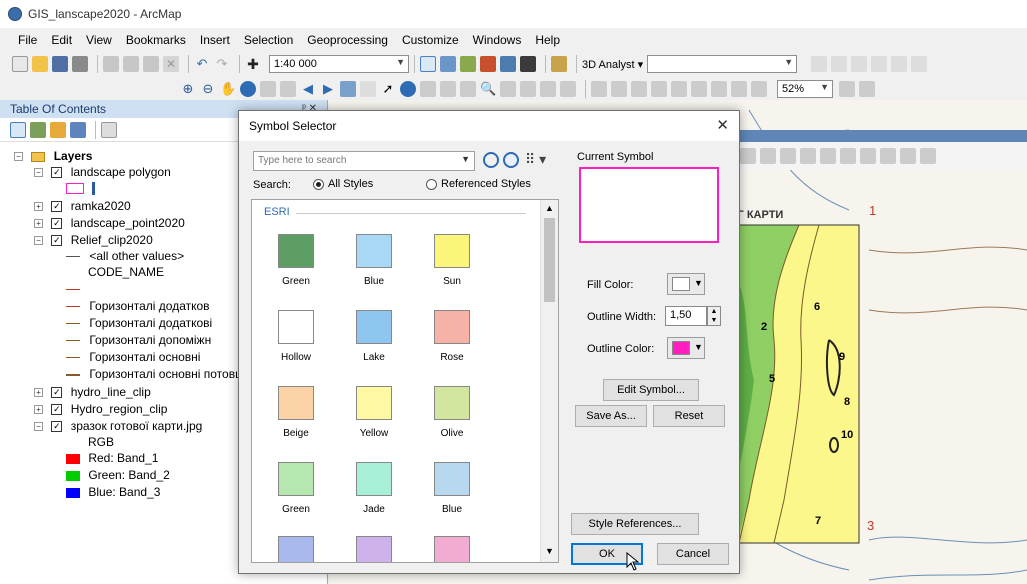 This screenshot has height=584, width=1027. What do you see at coordinates (559, 64) in the screenshot?
I see `model-builder-icon` at bounding box center [559, 64].